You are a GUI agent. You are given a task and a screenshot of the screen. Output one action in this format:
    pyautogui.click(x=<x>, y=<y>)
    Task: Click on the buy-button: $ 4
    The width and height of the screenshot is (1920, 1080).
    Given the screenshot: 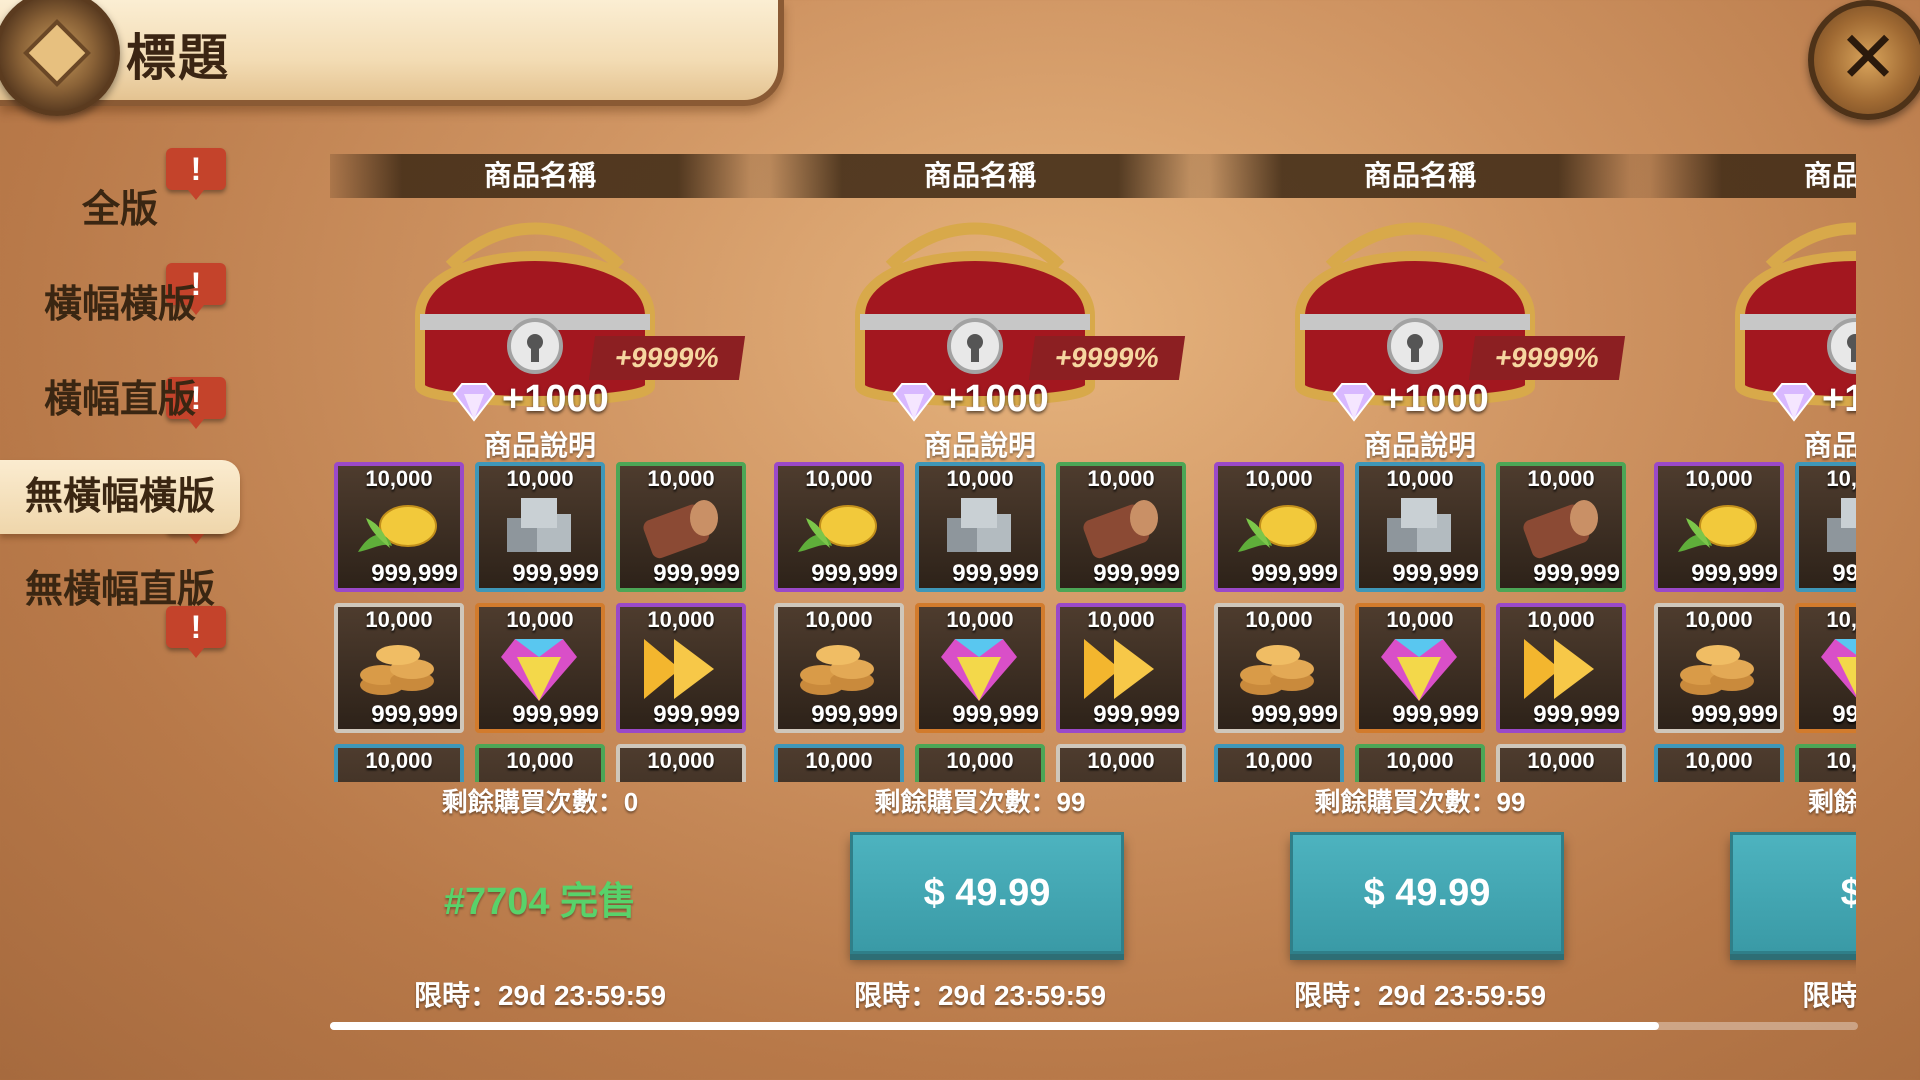 What is the action you would take?
    pyautogui.click(x=1793, y=893)
    